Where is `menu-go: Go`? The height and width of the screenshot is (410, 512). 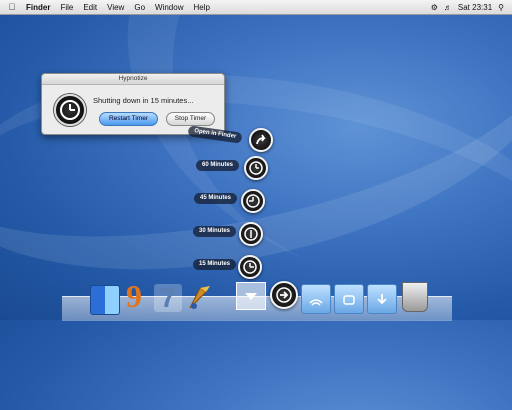
menu-go: Go is located at coordinates (139, 7).